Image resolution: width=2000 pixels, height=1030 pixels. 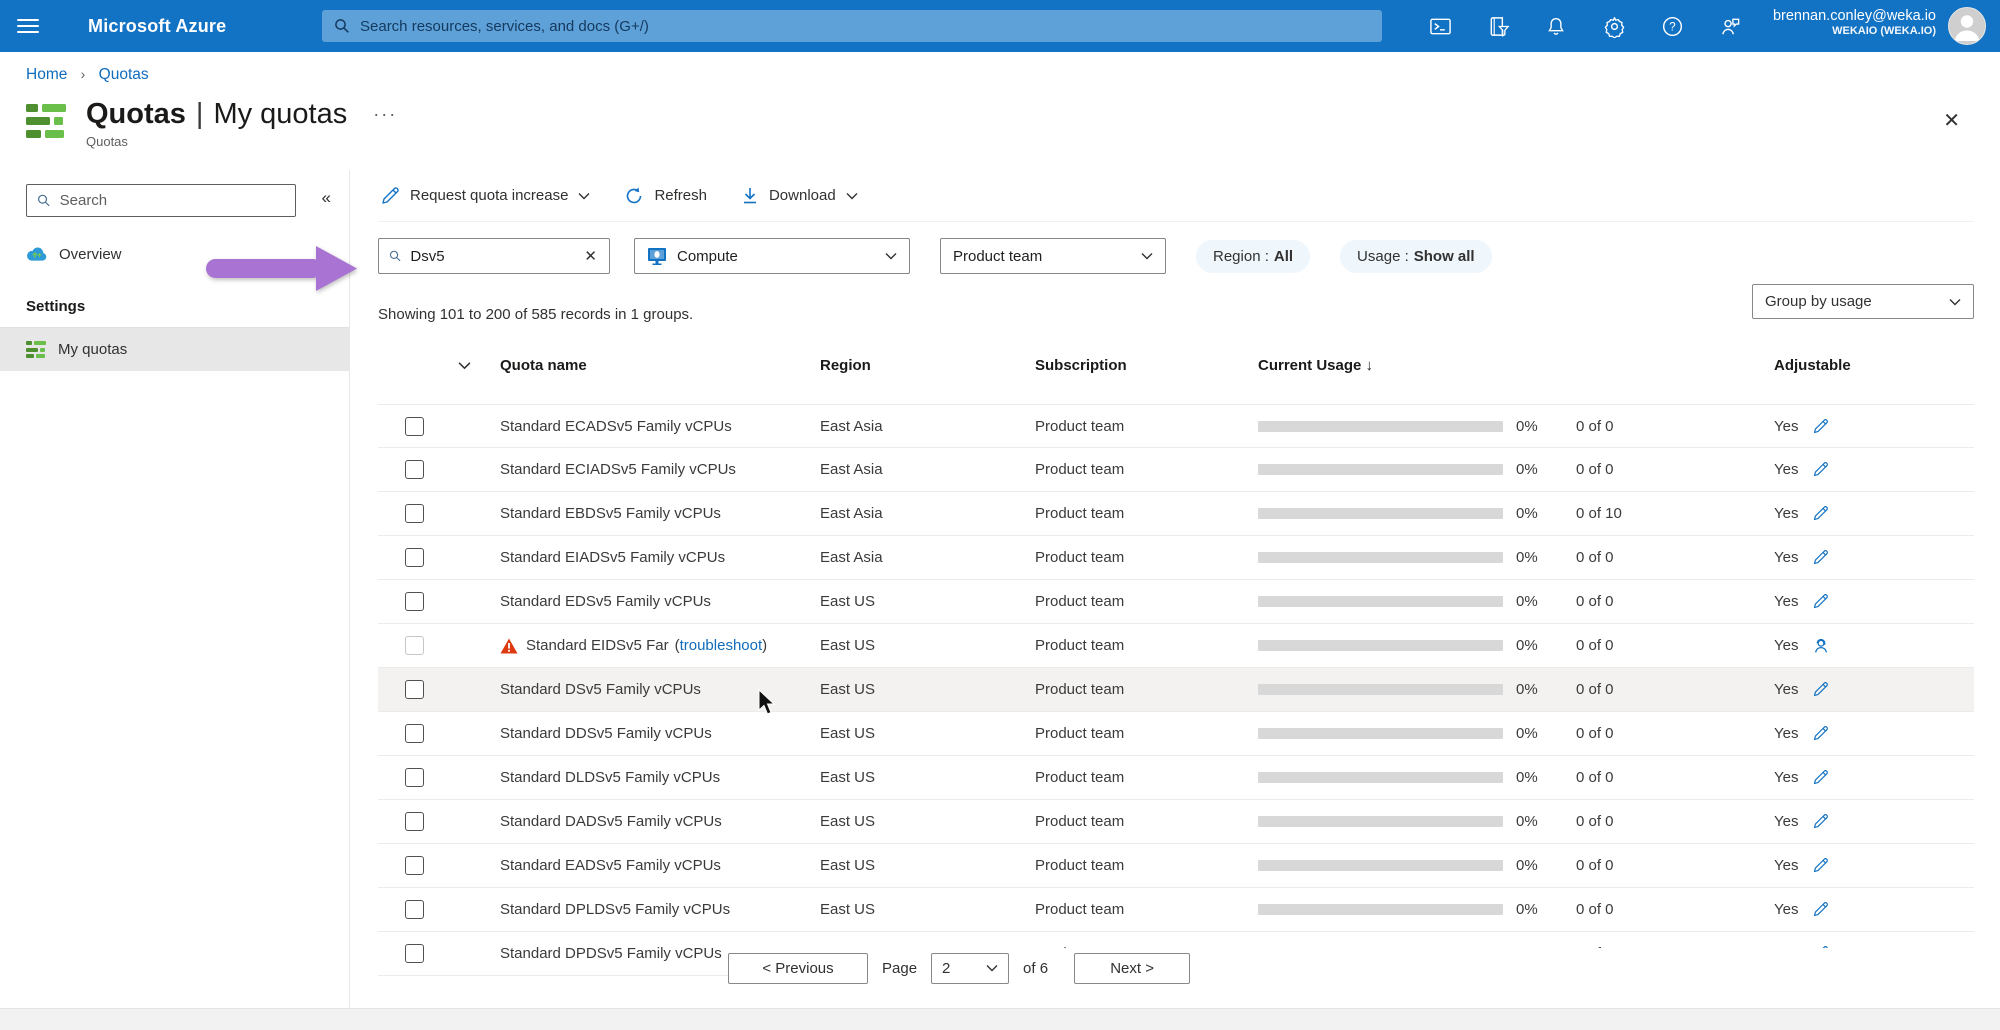 What do you see at coordinates (385, 114) in the screenshot?
I see `more-options-icon: ···` at bounding box center [385, 114].